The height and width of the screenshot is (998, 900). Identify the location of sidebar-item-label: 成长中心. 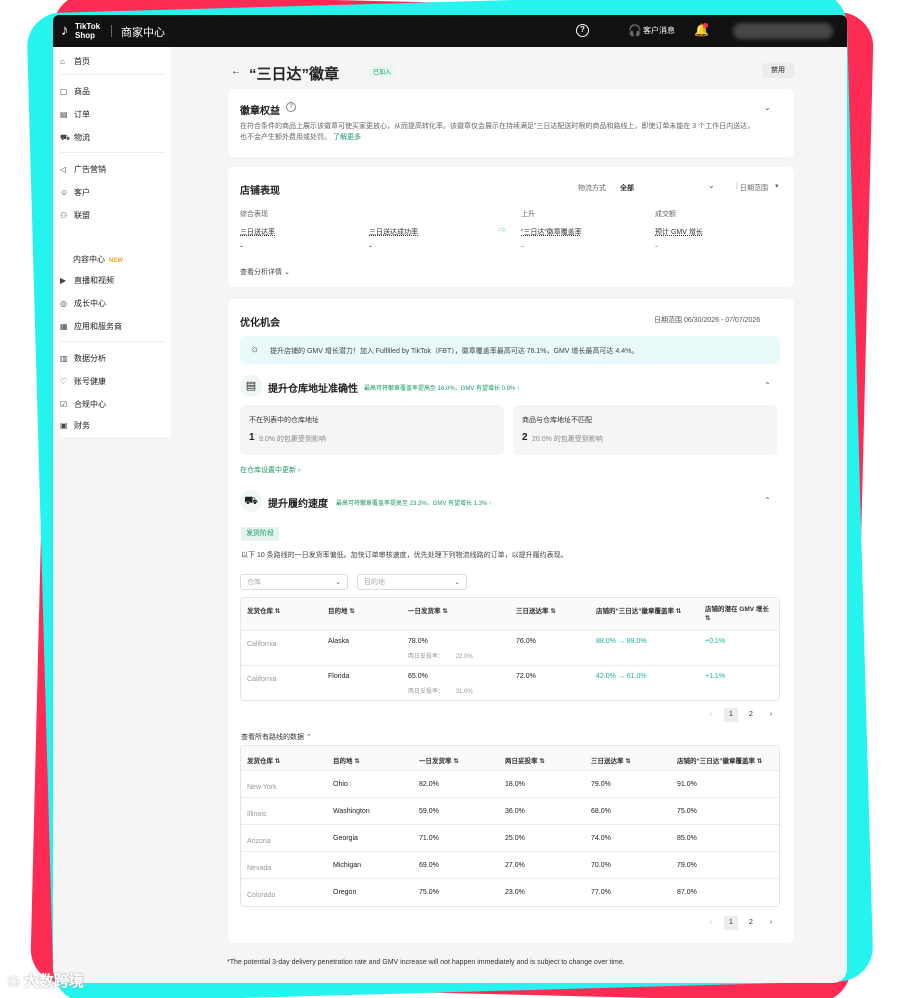
(90, 303).